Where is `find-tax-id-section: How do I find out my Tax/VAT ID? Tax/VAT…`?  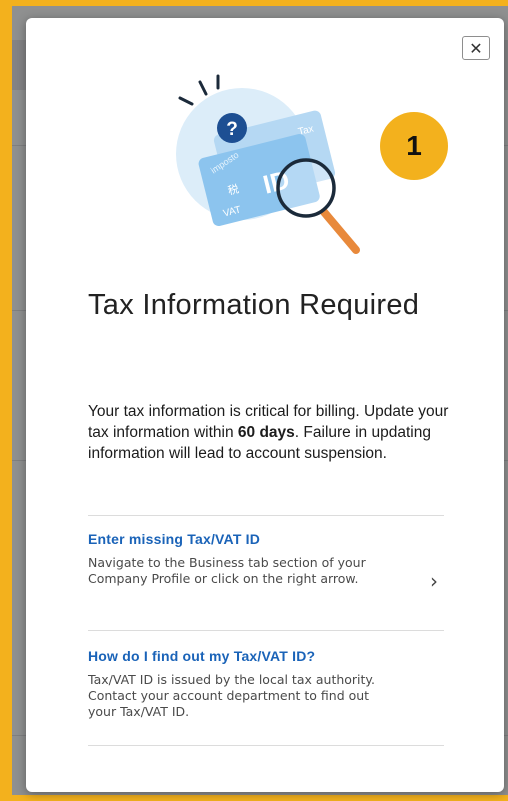 find-tax-id-section: How do I find out my Tax/VAT ID? Tax/VAT… is located at coordinates (266, 684).